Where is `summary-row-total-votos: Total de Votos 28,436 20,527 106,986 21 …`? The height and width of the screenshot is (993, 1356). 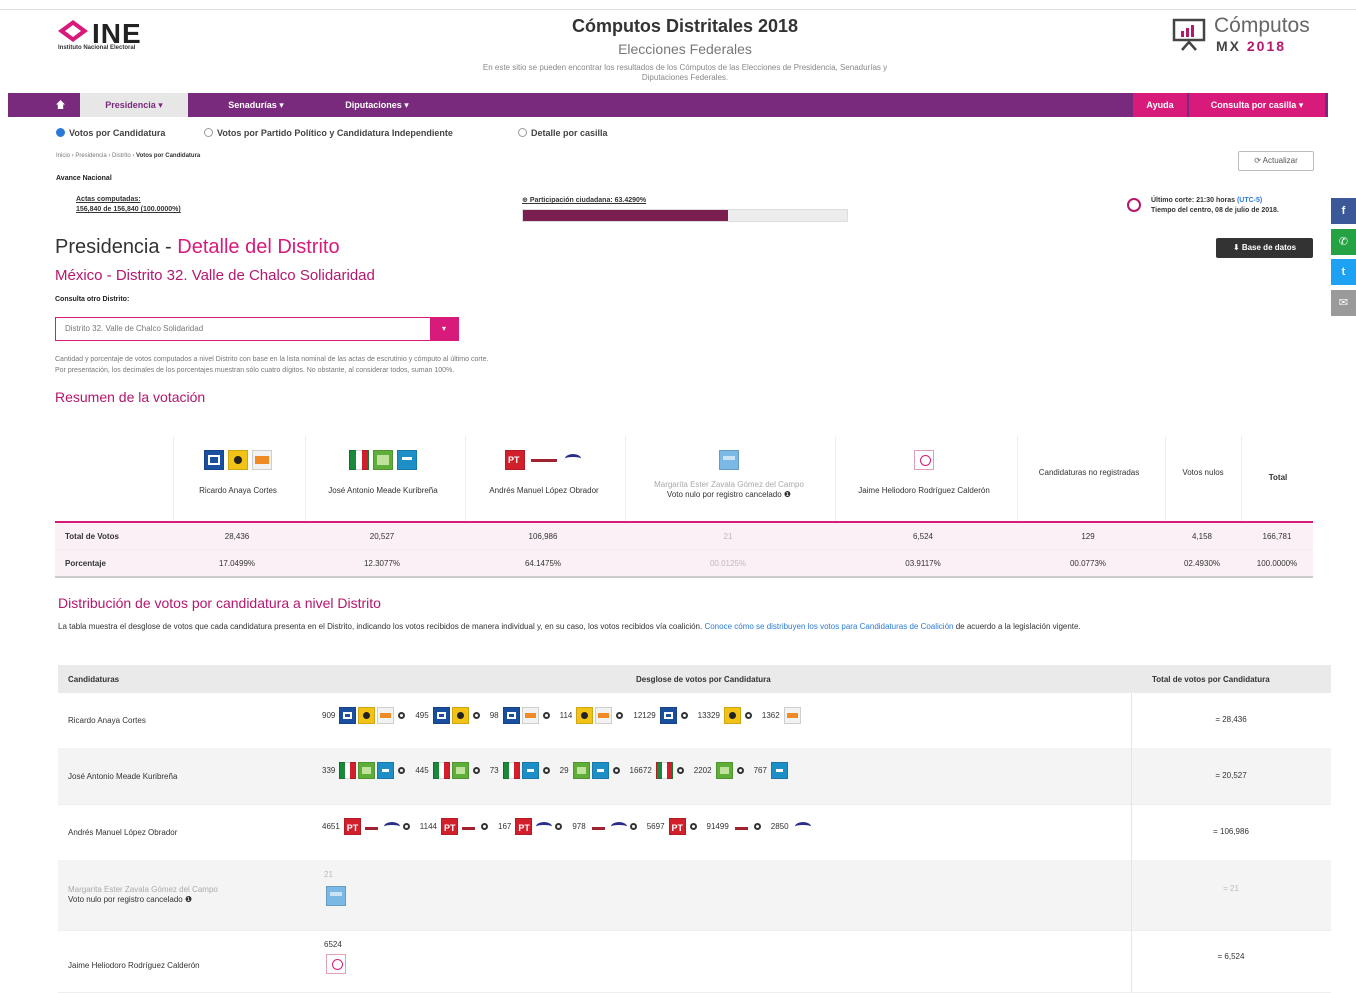 summary-row-total-votos: Total de Votos 28,436 20,527 106,986 21 … is located at coordinates (684, 536).